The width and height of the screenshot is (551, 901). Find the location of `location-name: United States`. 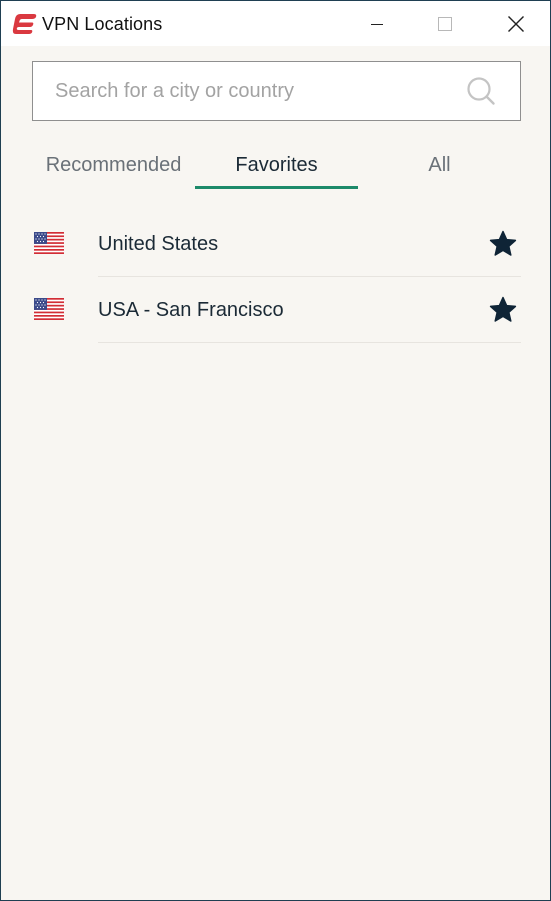

location-name: United States is located at coordinates (158, 244).